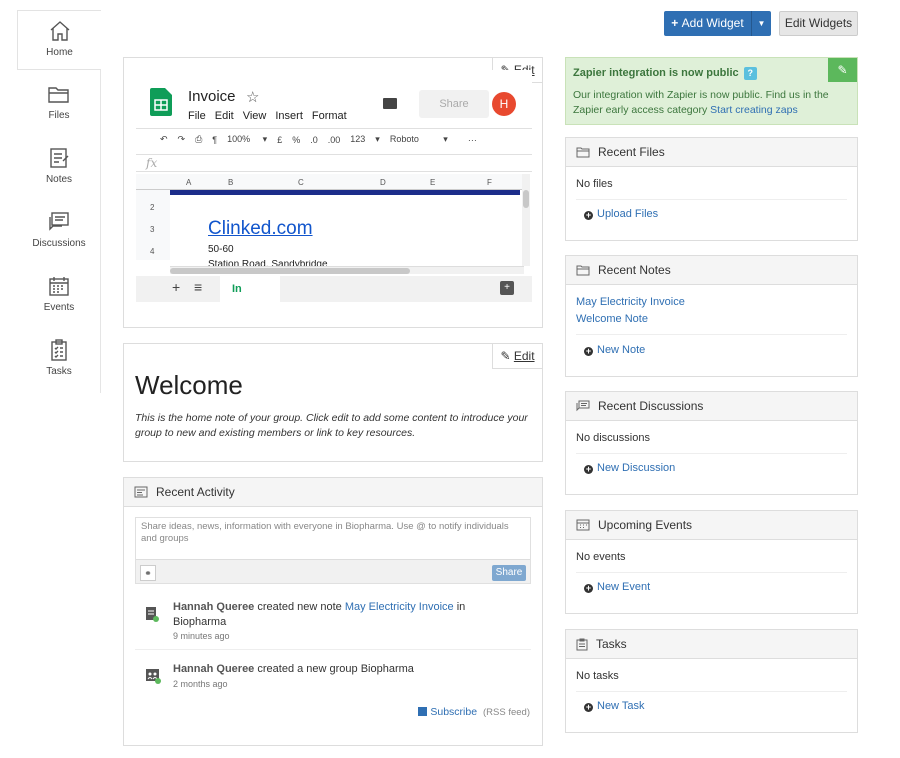  I want to click on activity-time: 9 minutes ago, so click(201, 636).